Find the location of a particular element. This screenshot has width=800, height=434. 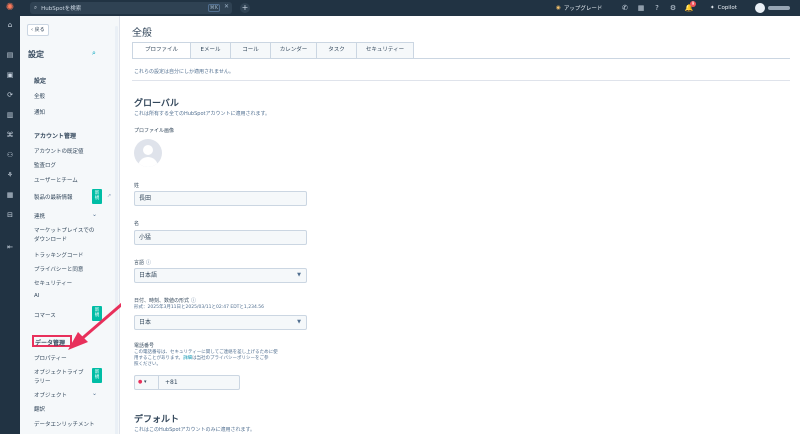

upgrade-icon: ◉ is located at coordinates (558, 8).